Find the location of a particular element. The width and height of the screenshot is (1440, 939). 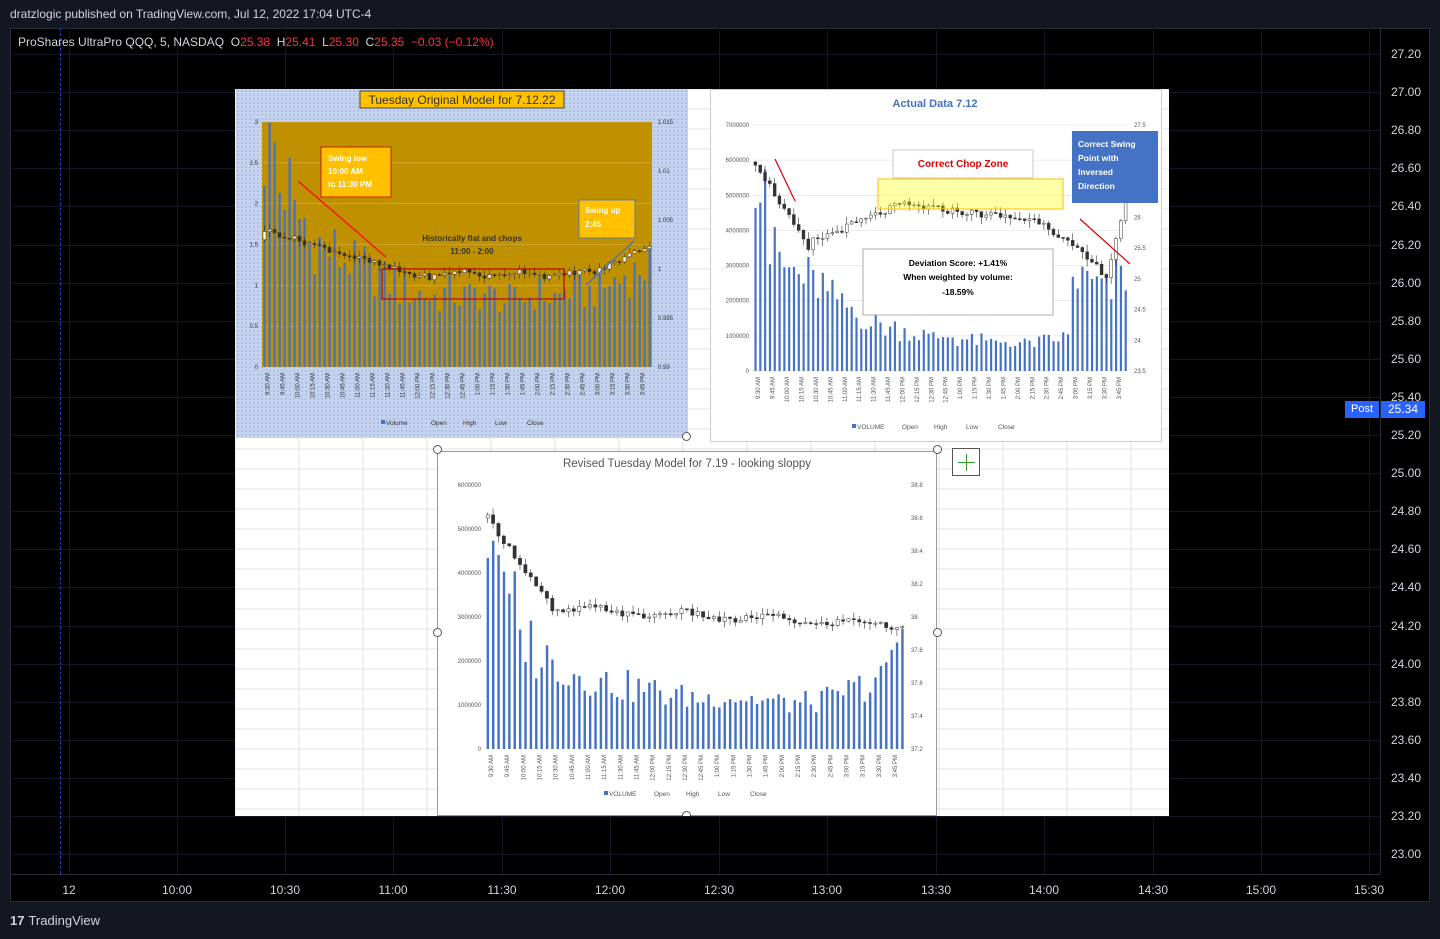

price-tick: 27.00 is located at coordinates (1405, 92).